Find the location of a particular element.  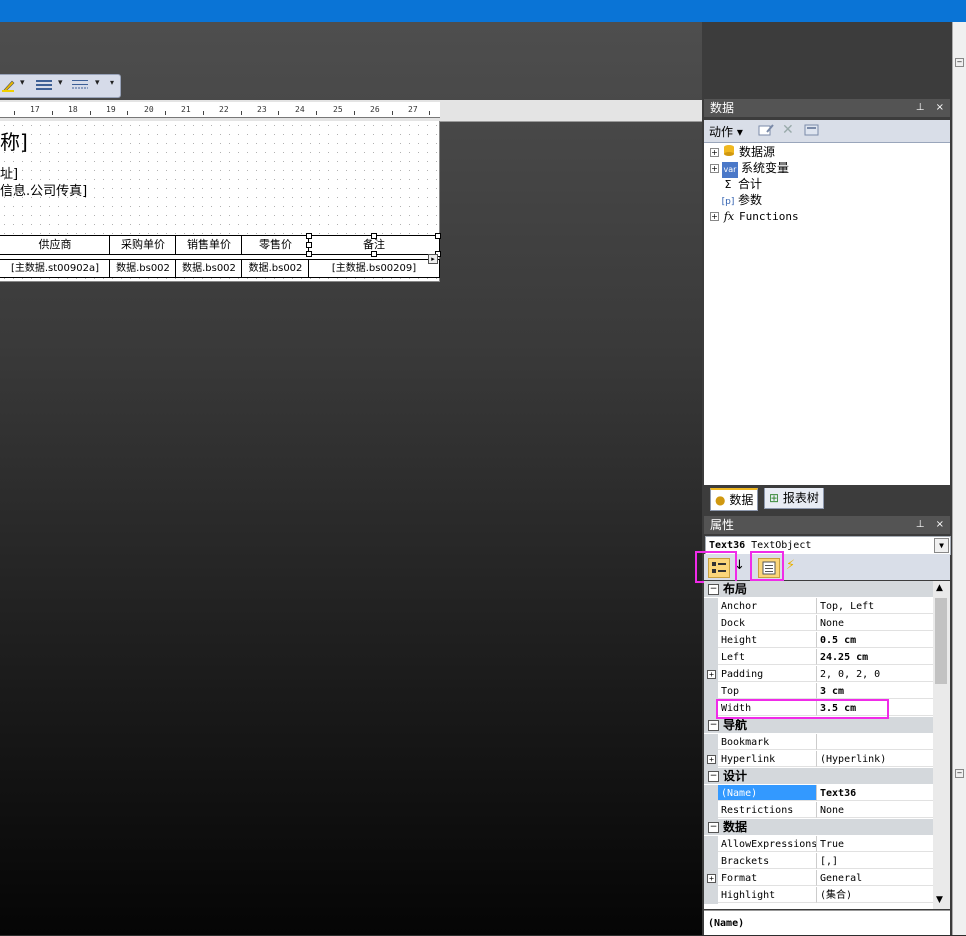

property-value: 2, 0, 2, 0 is located at coordinates (875, 674).